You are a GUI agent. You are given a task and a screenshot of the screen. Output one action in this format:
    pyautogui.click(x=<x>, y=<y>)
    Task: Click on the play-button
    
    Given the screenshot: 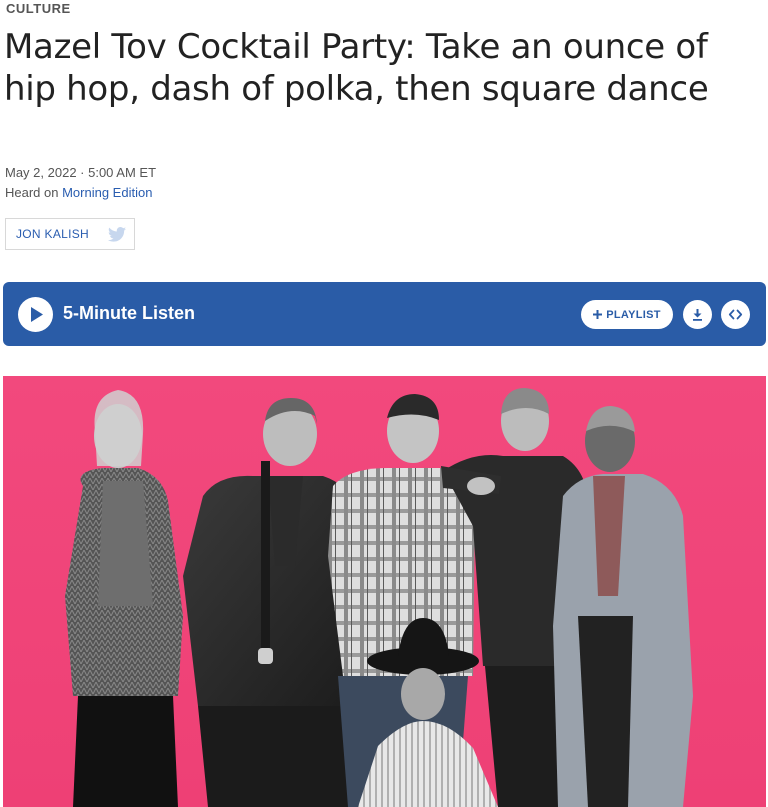 What is the action you would take?
    pyautogui.click(x=35, y=314)
    